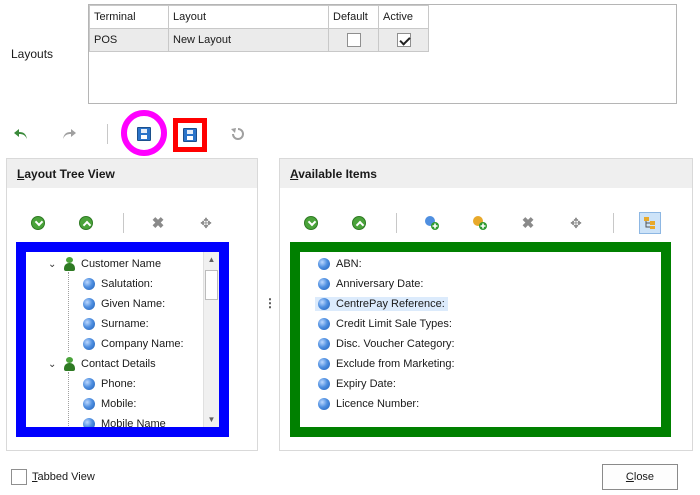 The image size is (700, 495). I want to click on table-row: POS New Layout, so click(259, 40).